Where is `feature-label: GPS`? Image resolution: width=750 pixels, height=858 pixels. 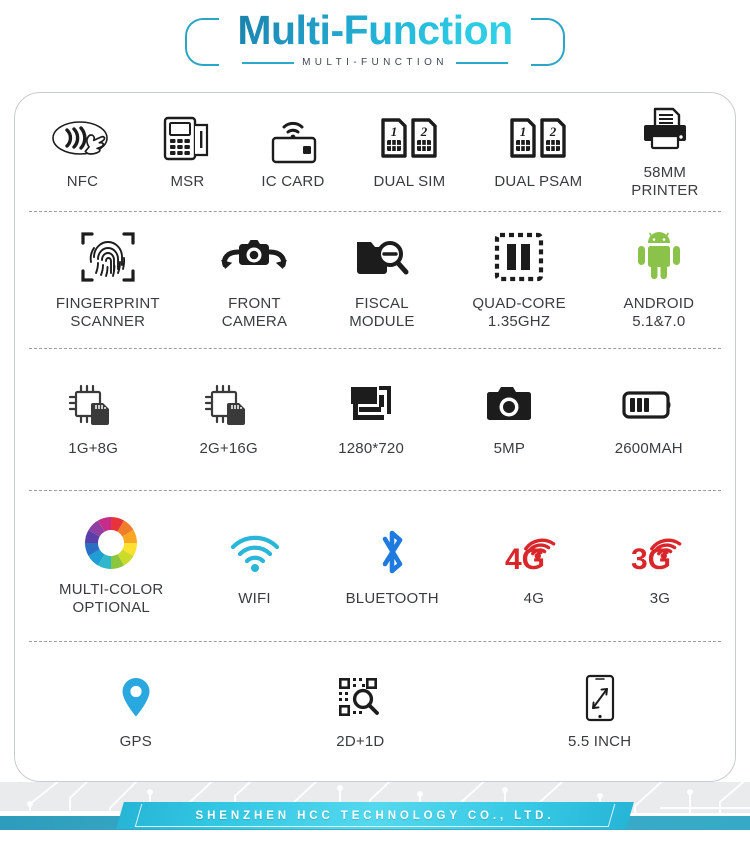 feature-label: GPS is located at coordinates (135, 741).